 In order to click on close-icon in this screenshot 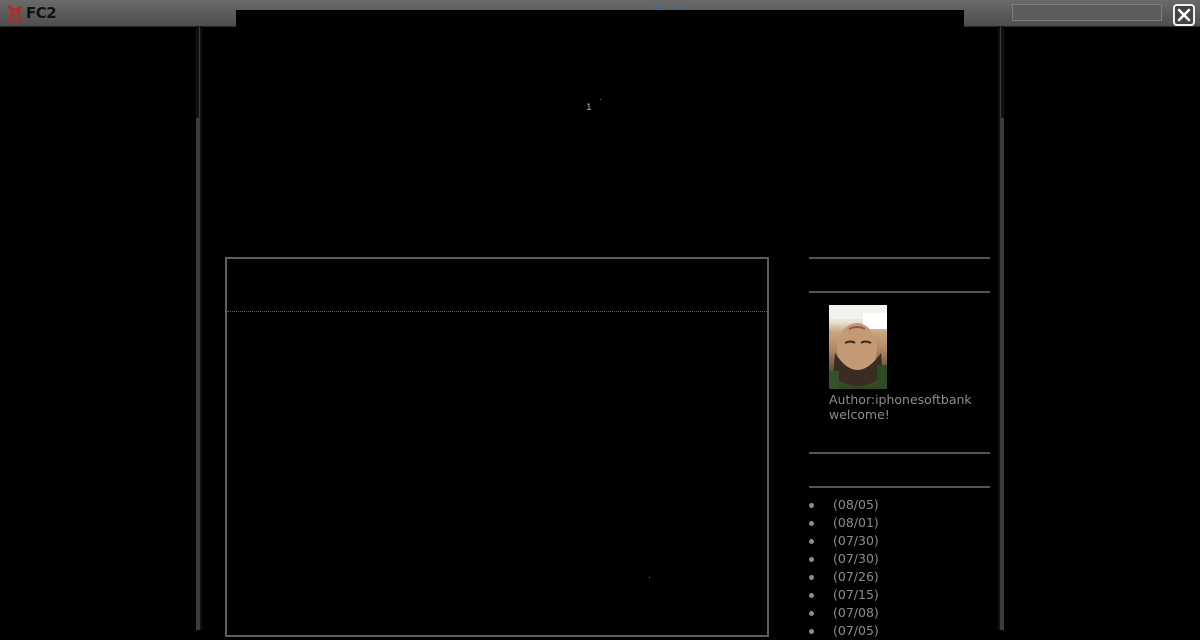, I will do `click(1184, 15)`.